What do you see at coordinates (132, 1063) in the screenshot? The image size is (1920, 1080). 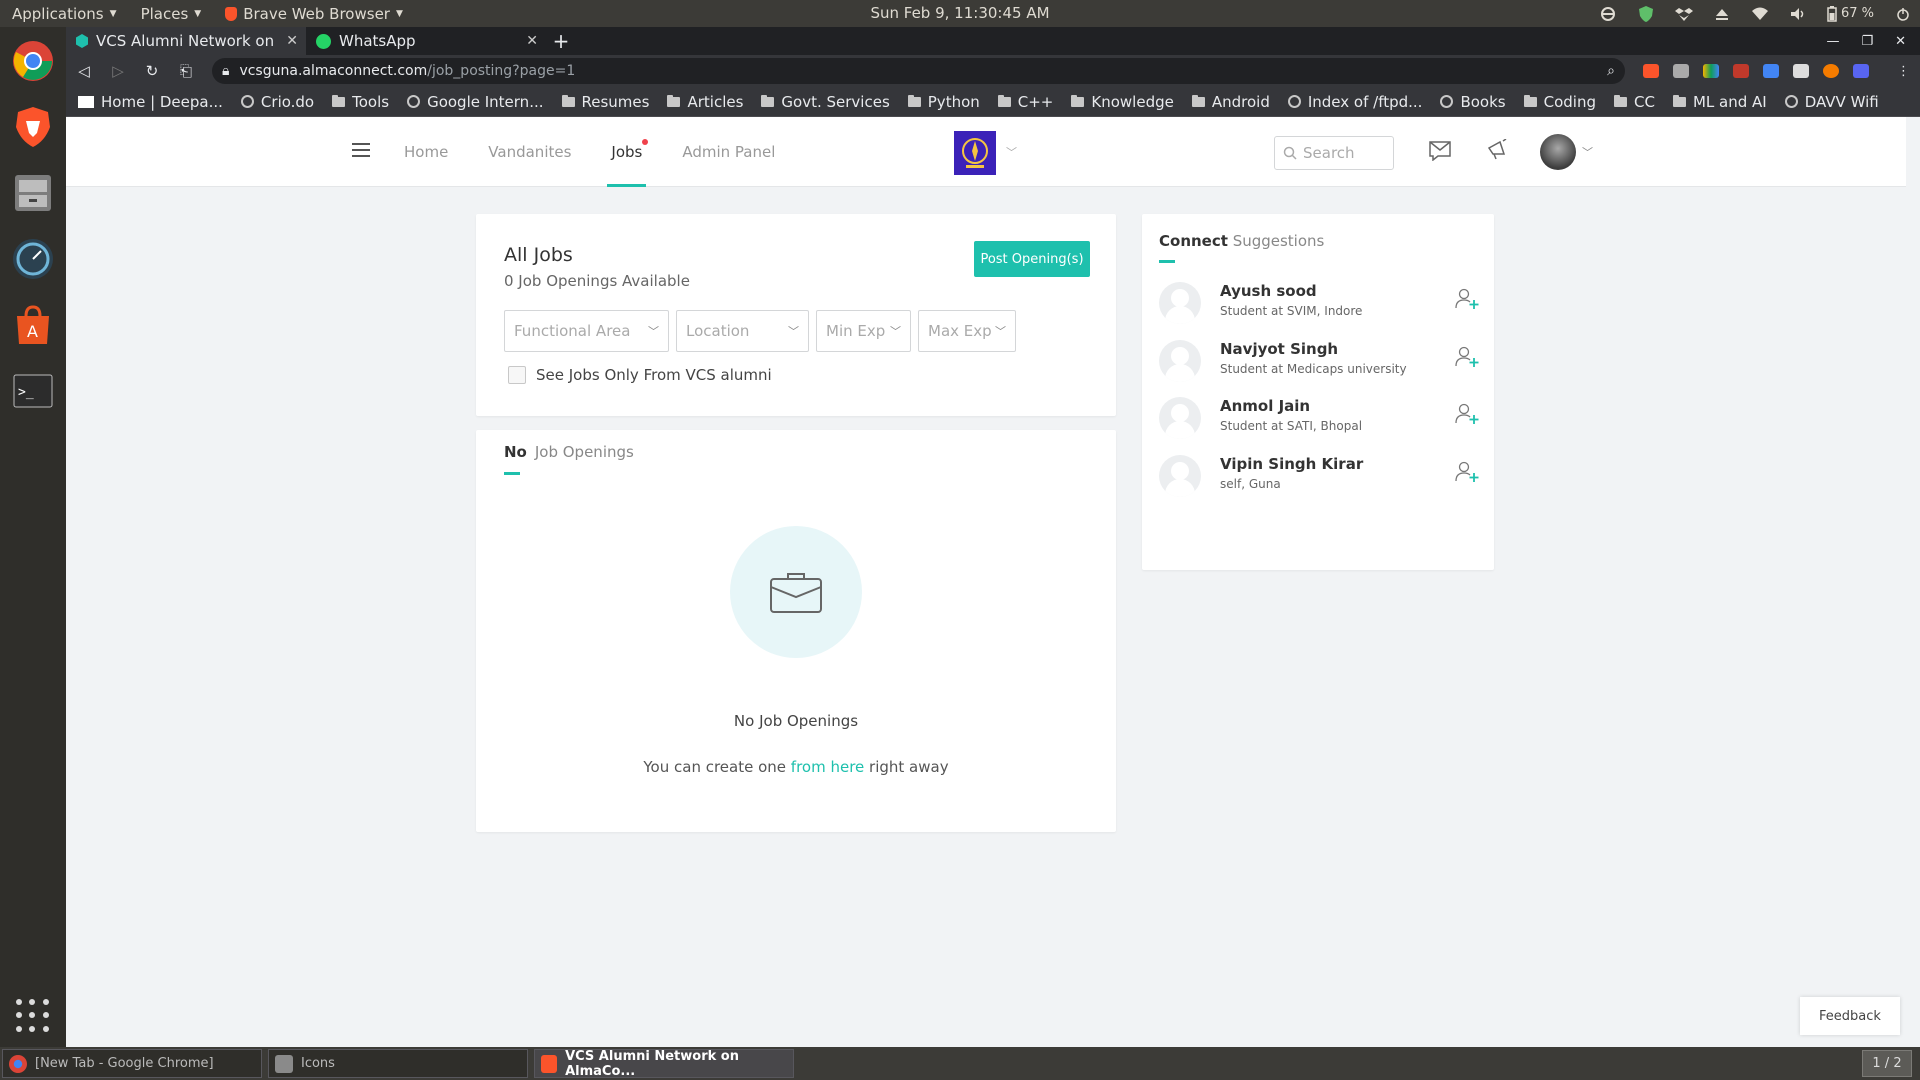 I see `task-chrome: [New Tab - Google Chrome]` at bounding box center [132, 1063].